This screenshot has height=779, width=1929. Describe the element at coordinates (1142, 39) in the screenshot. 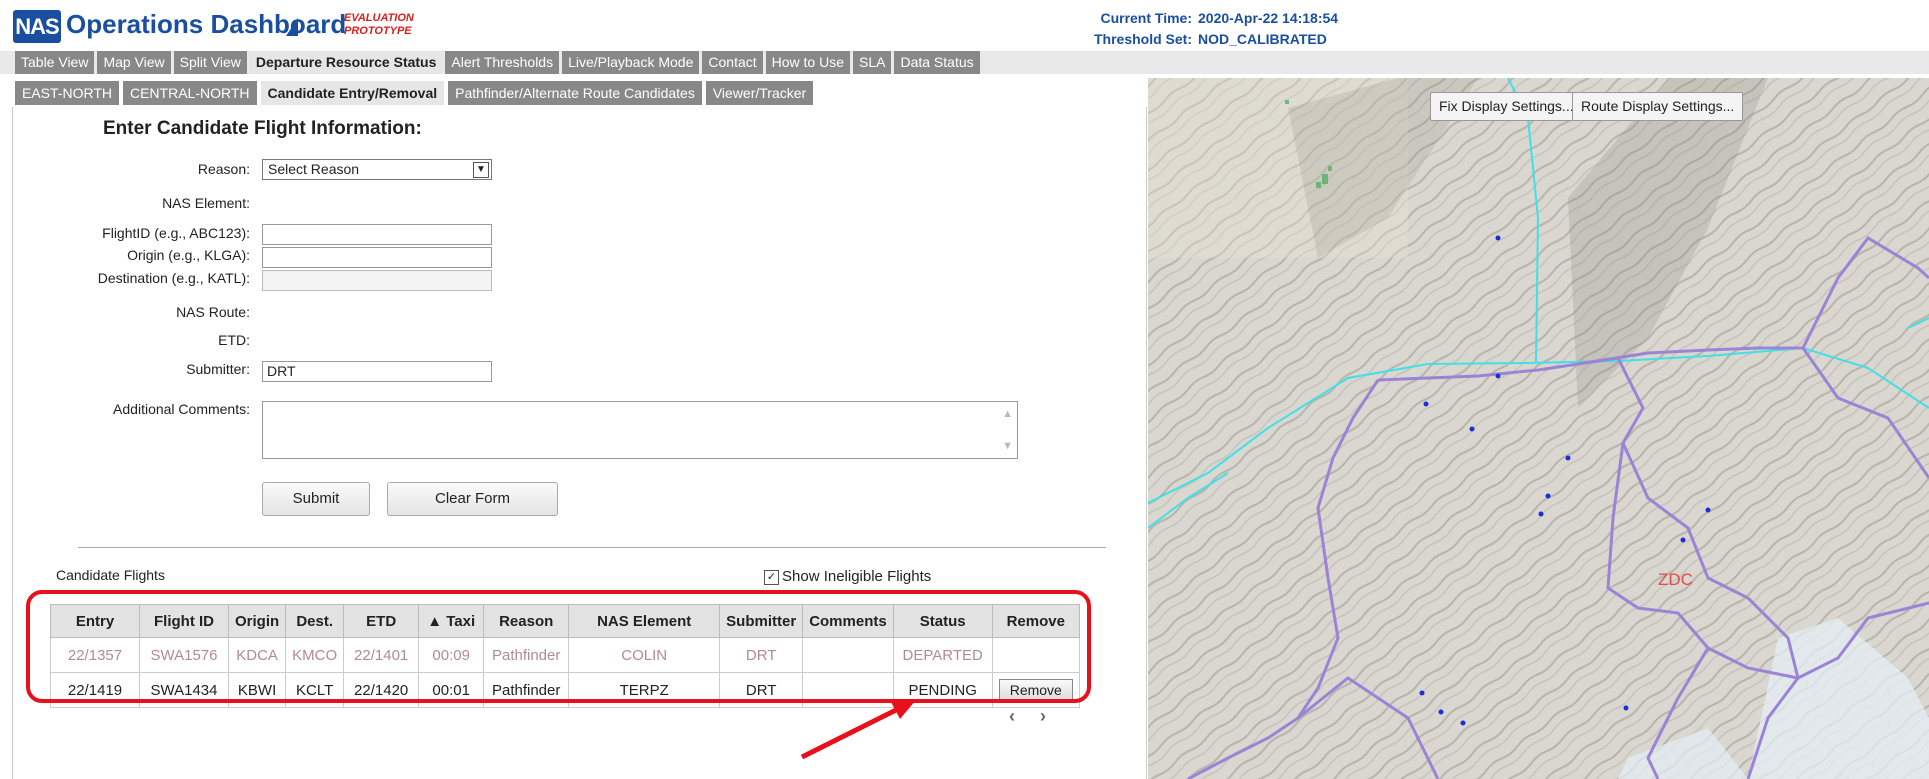

I see `threshold-label: Threshold Set:` at that location.